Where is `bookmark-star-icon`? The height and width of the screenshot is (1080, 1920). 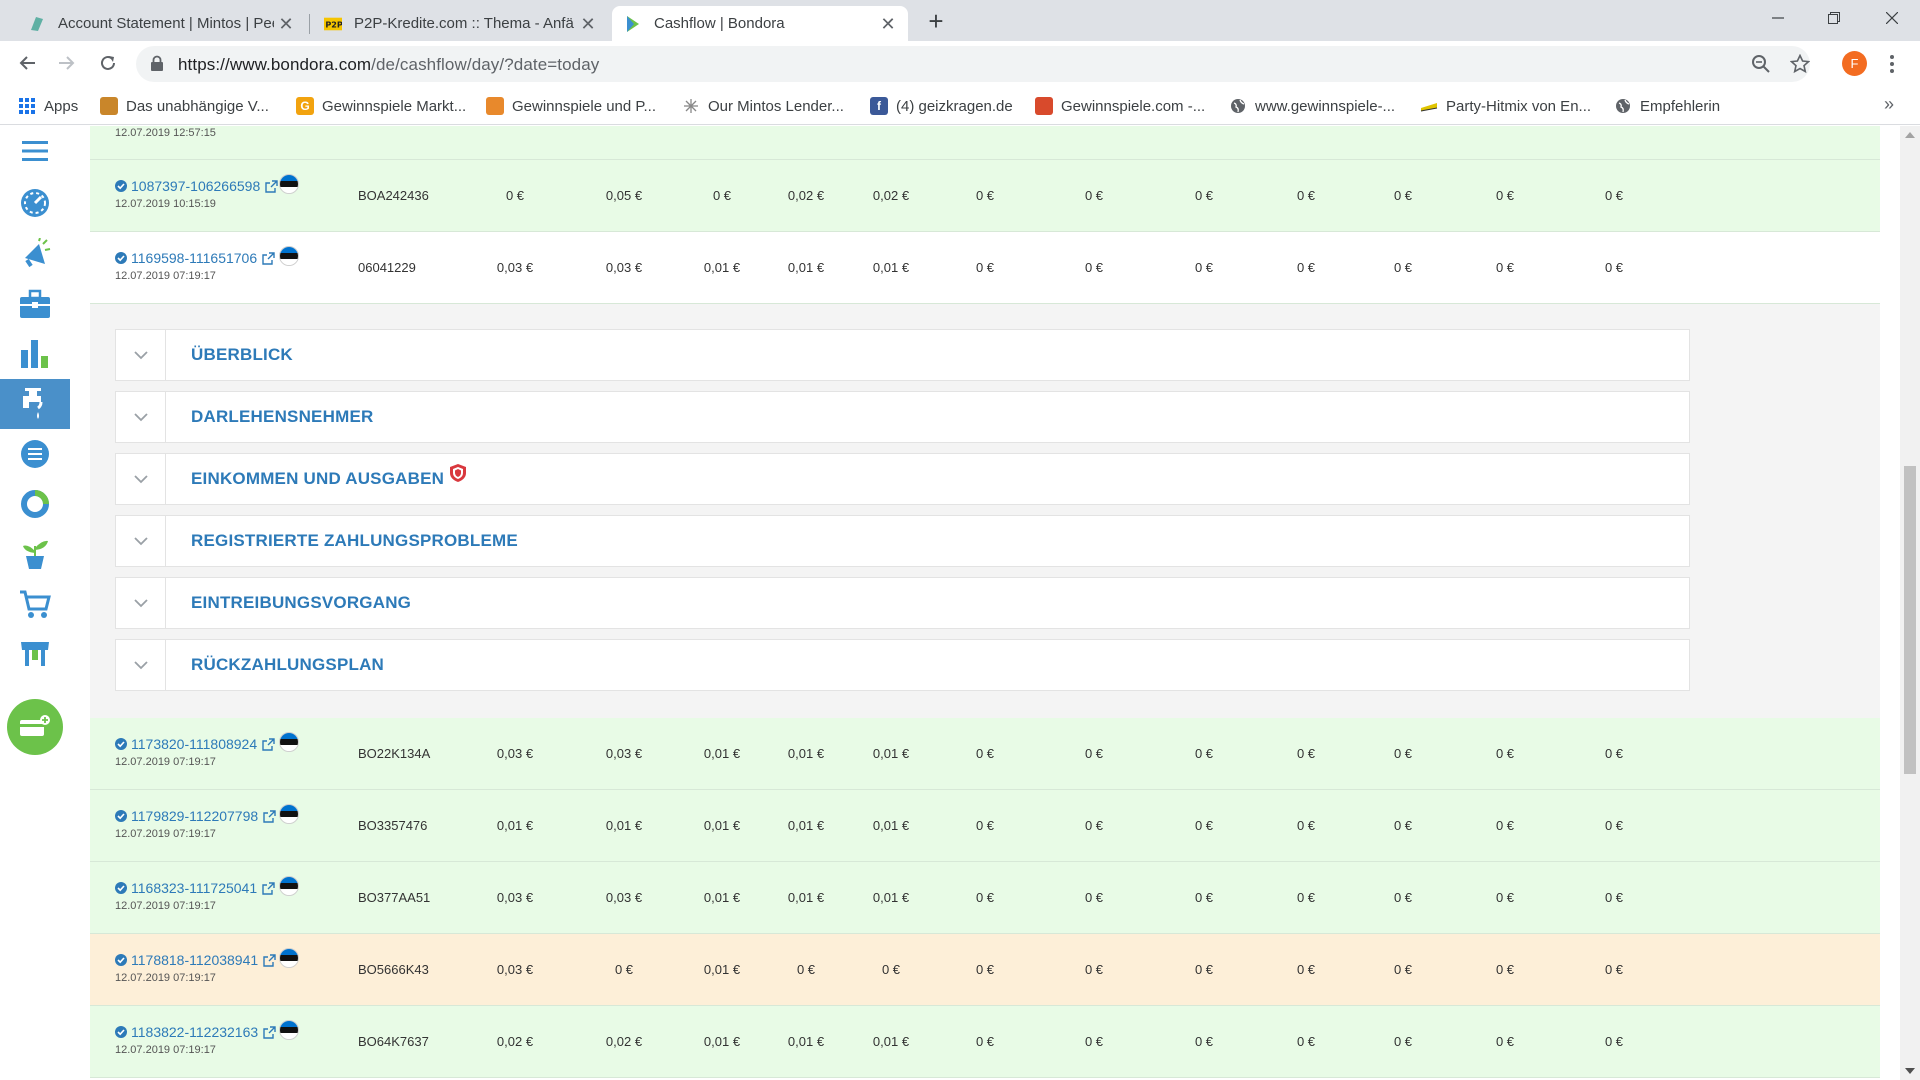 bookmark-star-icon is located at coordinates (1800, 63).